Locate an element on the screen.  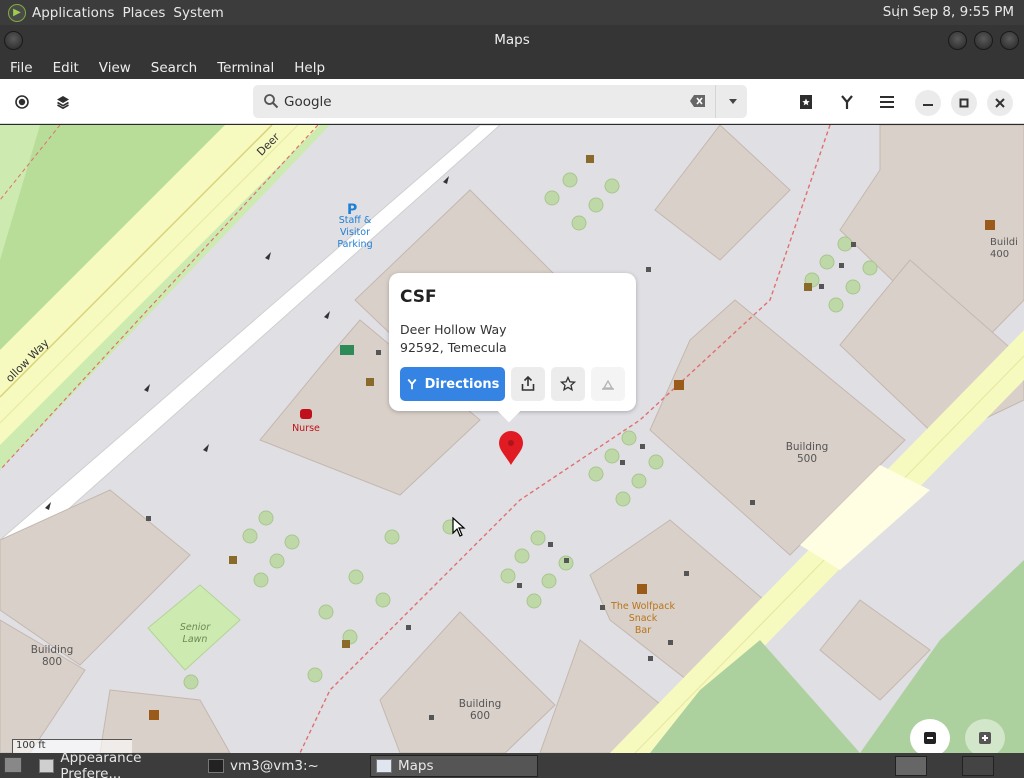
send-to-device-button is located at coordinates (608, 384).